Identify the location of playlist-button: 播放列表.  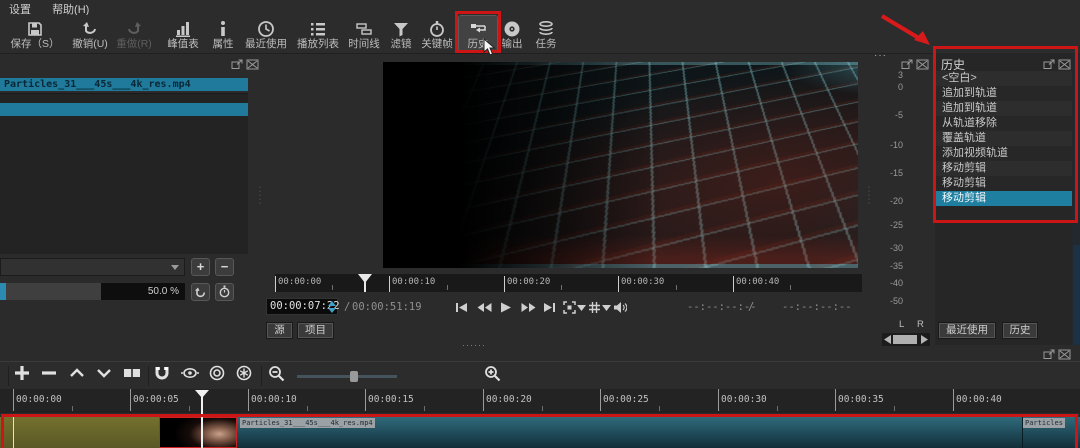
(318, 34).